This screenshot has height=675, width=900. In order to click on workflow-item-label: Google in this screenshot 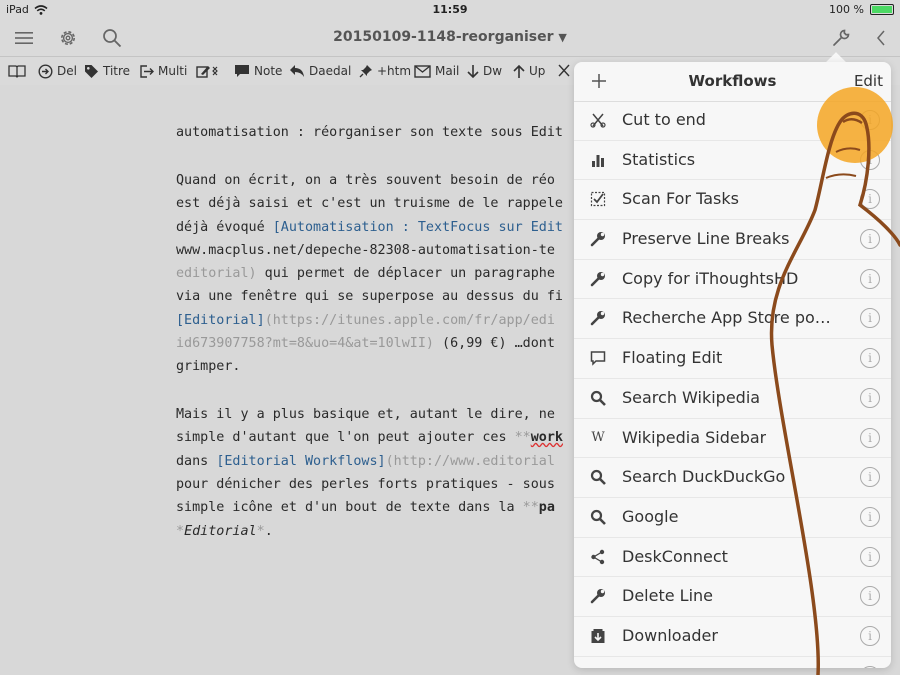, I will do `click(650, 516)`.